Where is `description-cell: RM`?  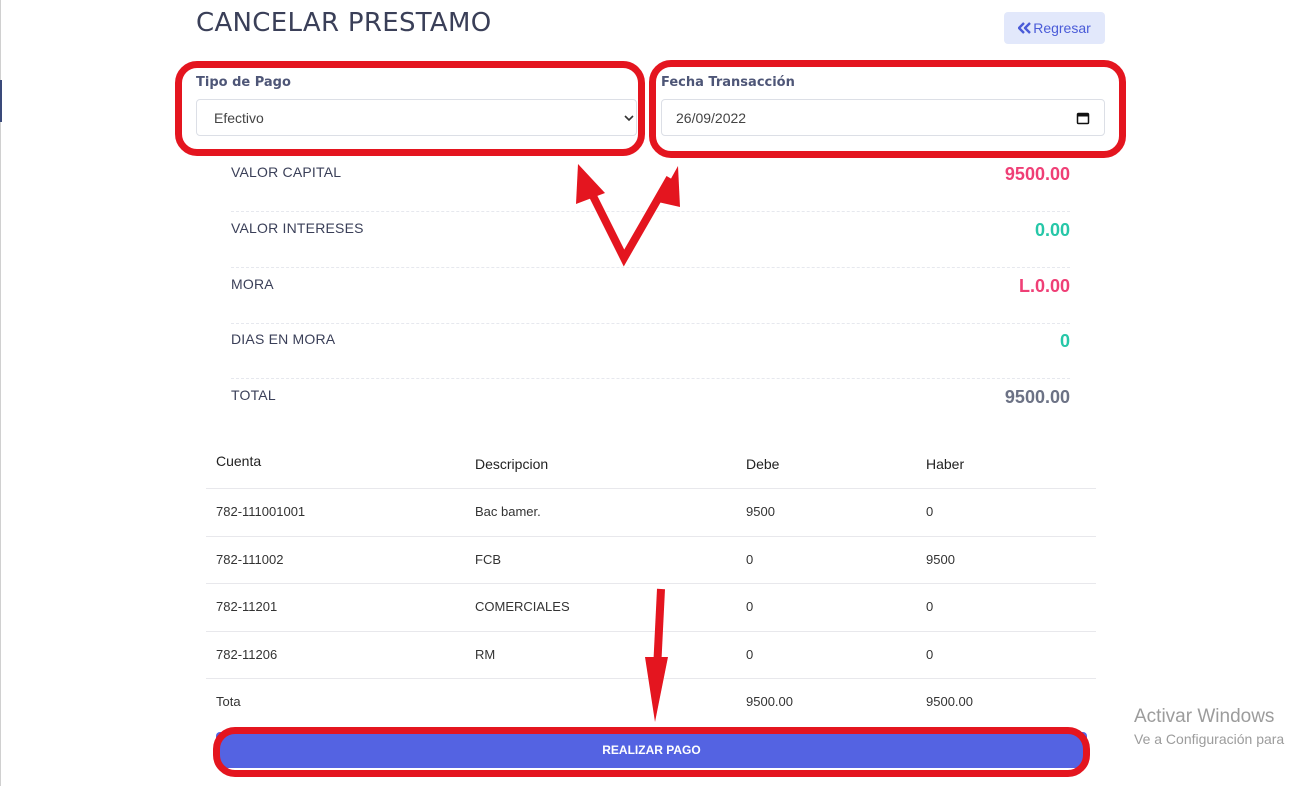 description-cell: RM is located at coordinates (485, 654).